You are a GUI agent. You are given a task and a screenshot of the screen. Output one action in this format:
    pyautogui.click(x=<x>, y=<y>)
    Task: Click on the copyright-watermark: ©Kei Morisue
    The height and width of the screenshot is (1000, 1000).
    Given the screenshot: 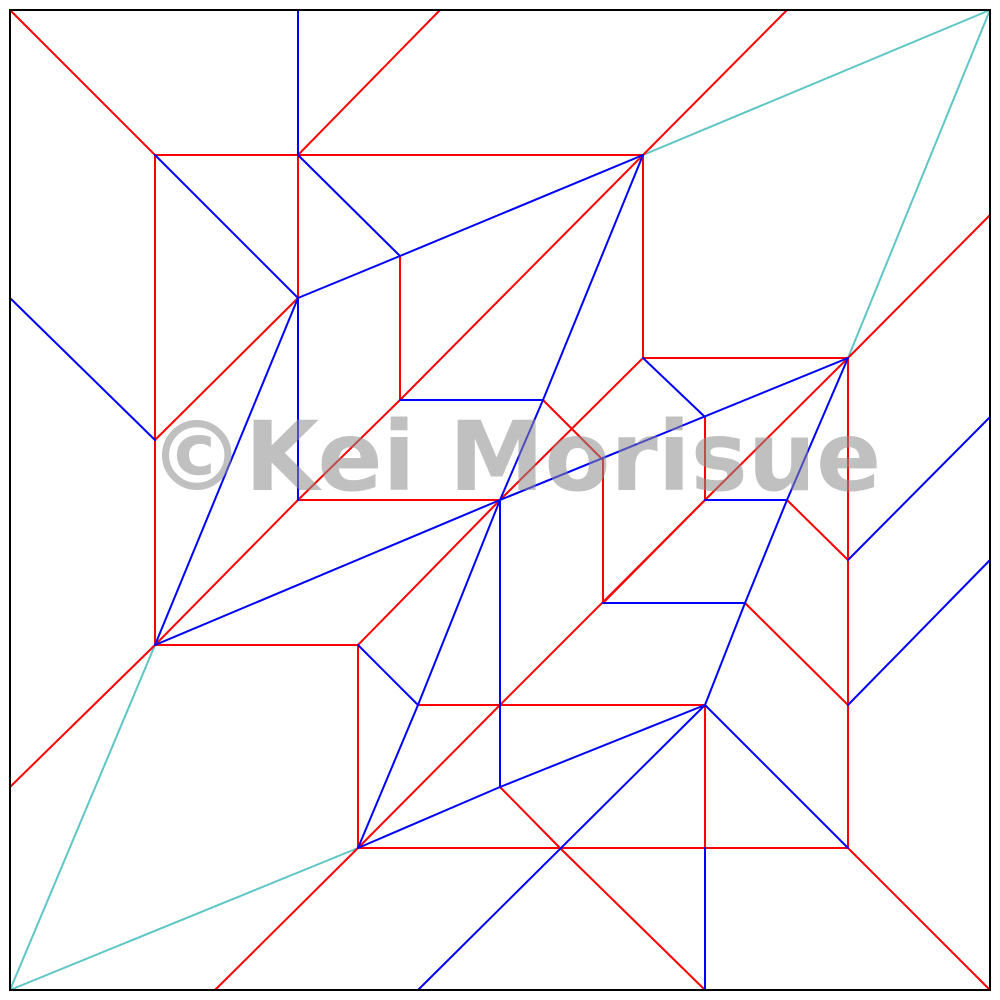 What is the action you would take?
    pyautogui.click(x=515, y=457)
    